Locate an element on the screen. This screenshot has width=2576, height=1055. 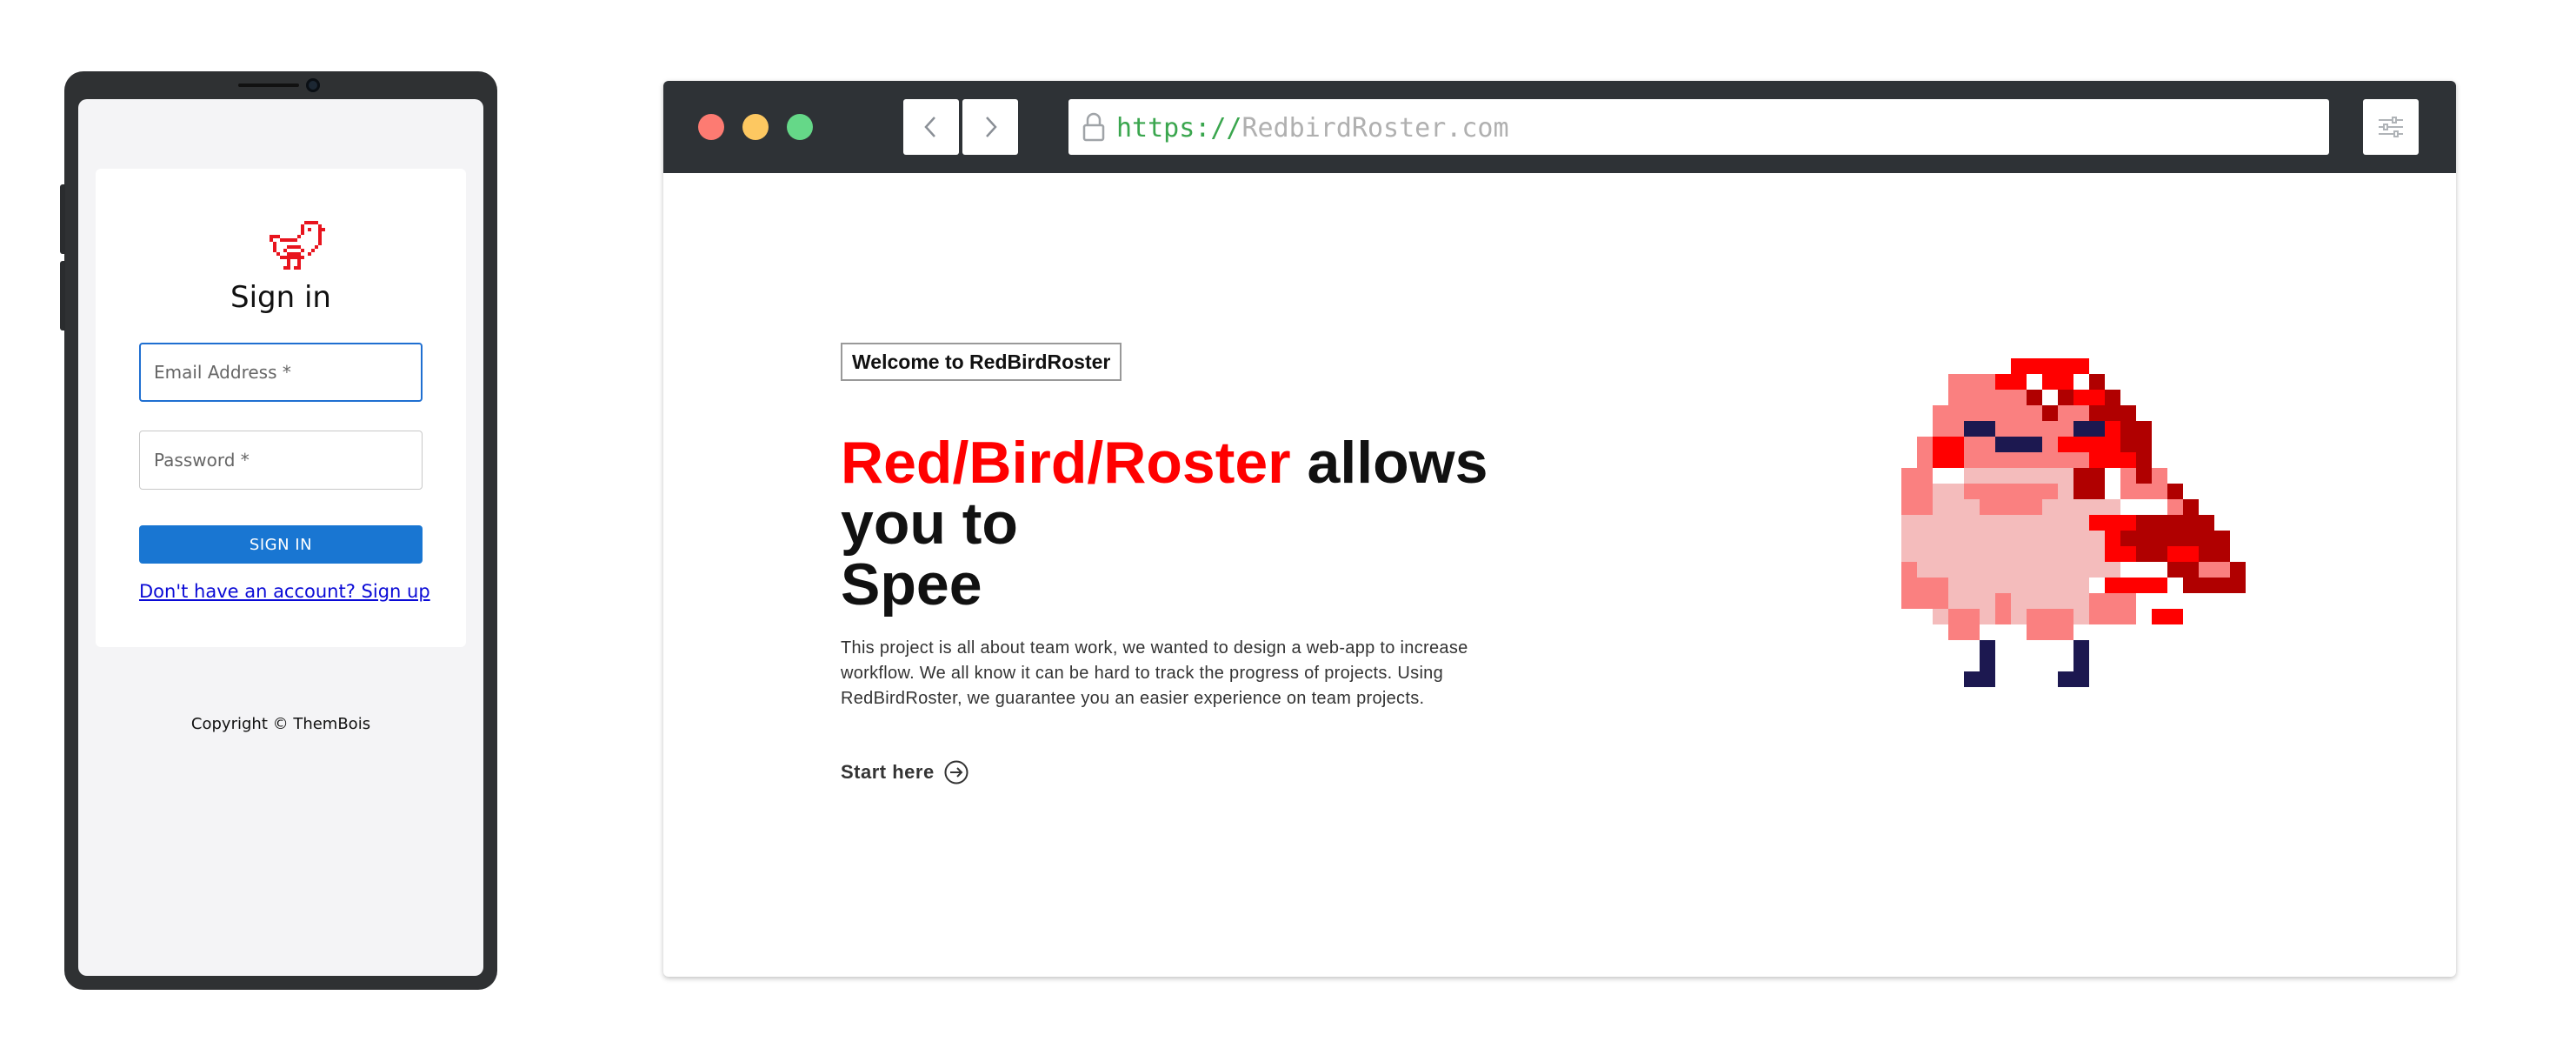
phone-power-button is located at coordinates (62, 296).